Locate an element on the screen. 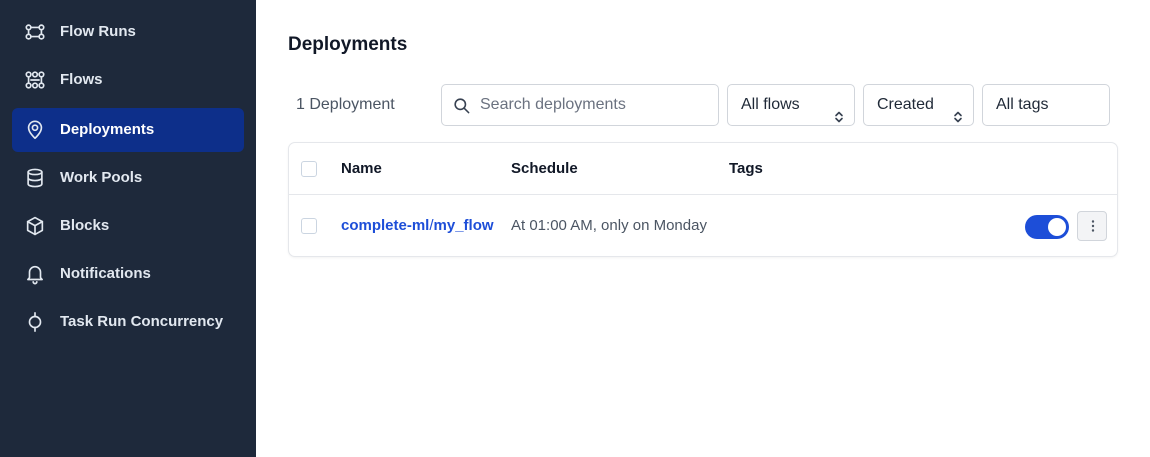  sidebar-item-task-run-concurrency: Task Run Concurrency is located at coordinates (128, 322).